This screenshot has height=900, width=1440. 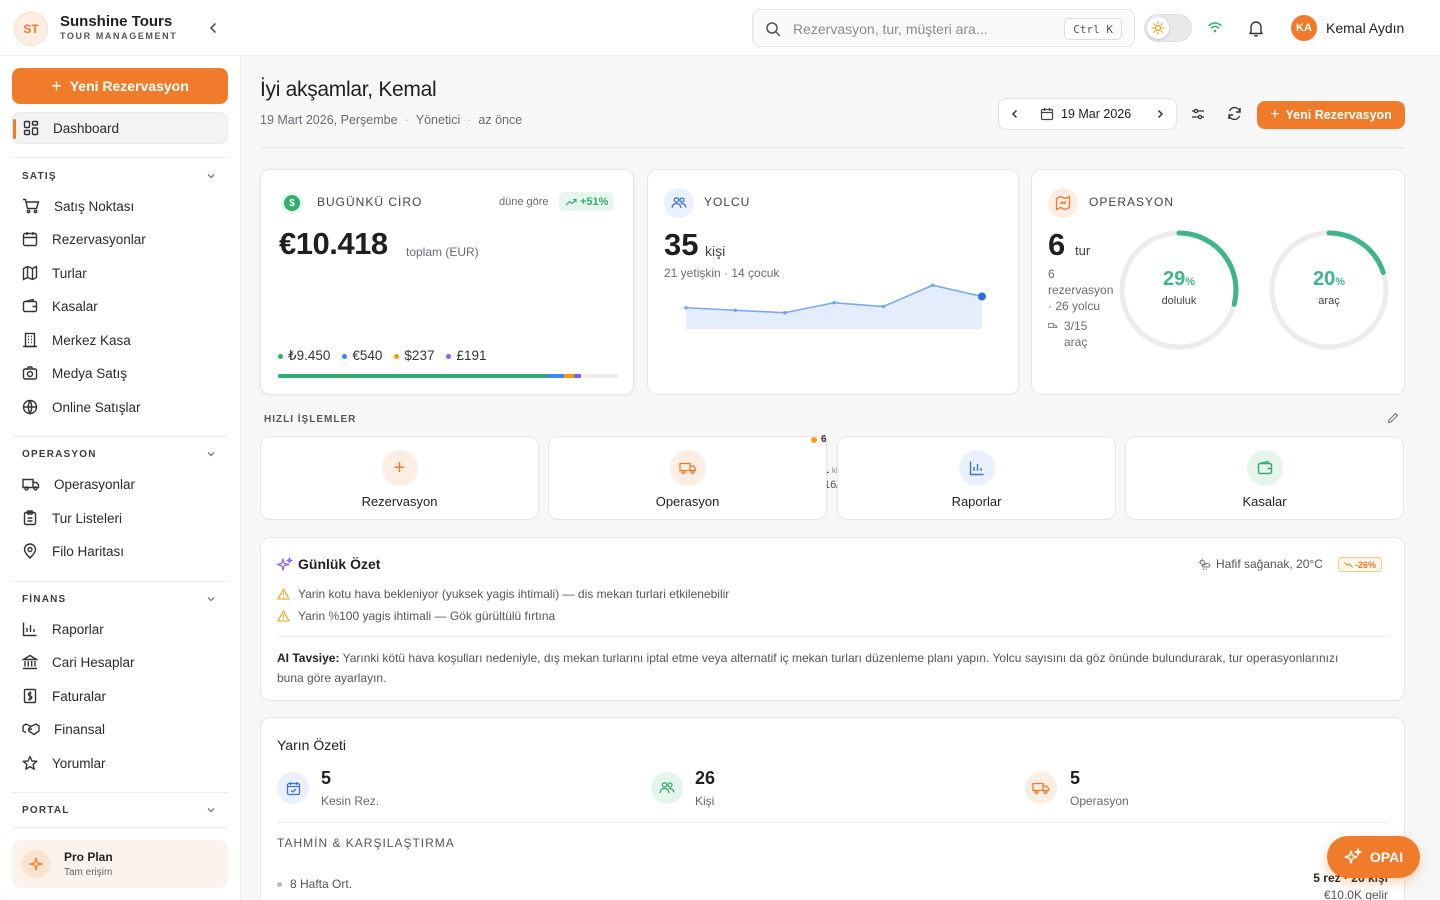 What do you see at coordinates (120, 696) in the screenshot?
I see `sidebar-item-faturalar: Faturalar` at bounding box center [120, 696].